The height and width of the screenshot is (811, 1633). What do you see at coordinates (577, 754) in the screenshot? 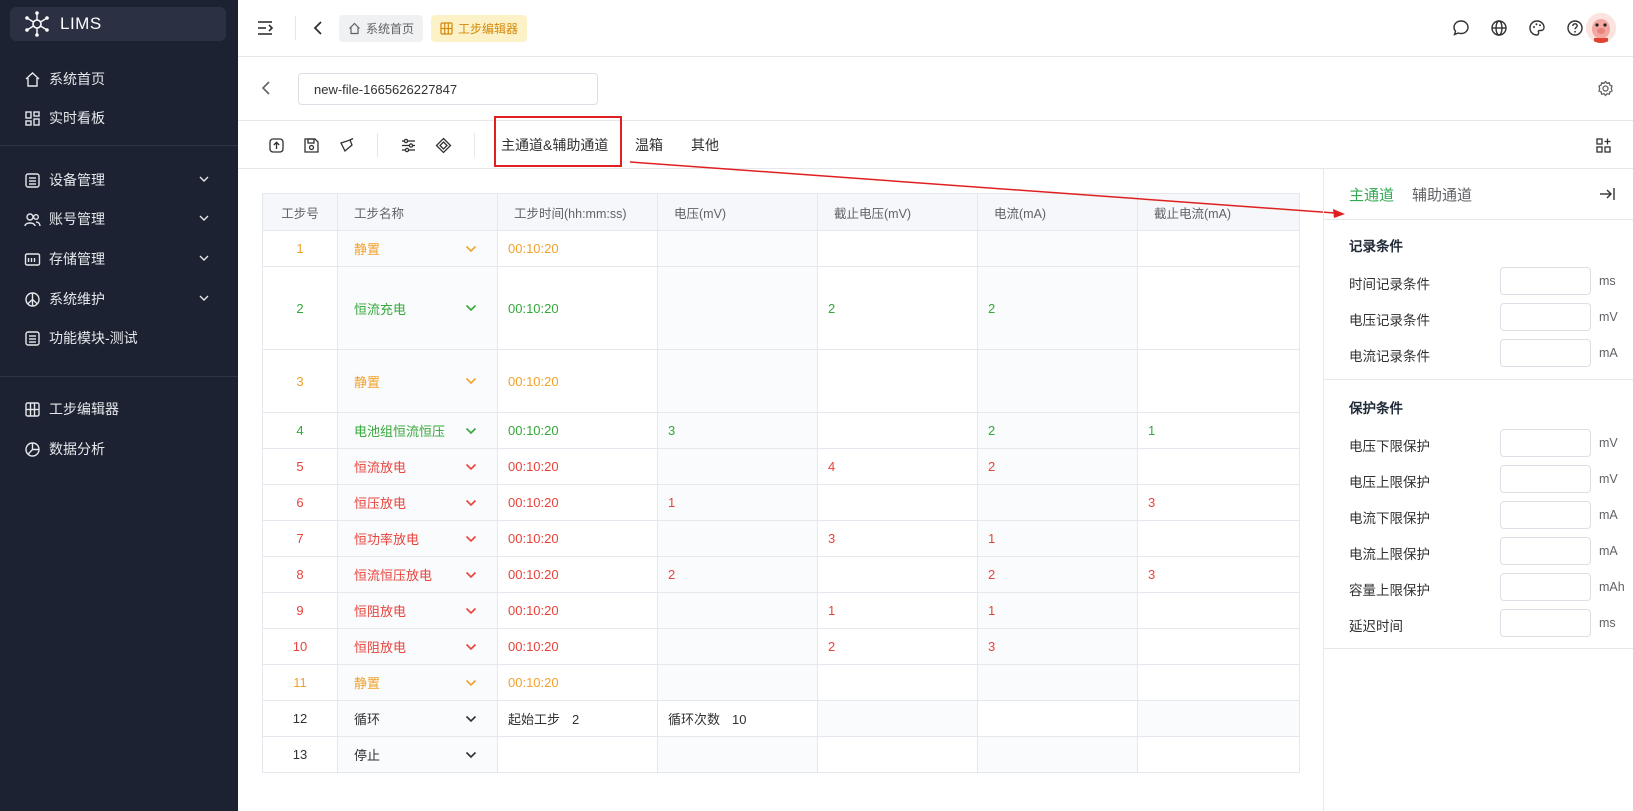
I see `step-time-cell` at bounding box center [577, 754].